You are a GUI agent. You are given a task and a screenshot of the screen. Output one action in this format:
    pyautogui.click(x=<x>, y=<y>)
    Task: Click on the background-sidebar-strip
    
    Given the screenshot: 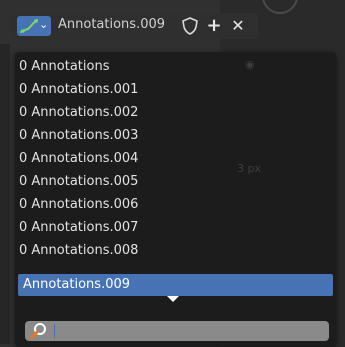 What is the action you would take?
    pyautogui.click(x=5, y=194)
    